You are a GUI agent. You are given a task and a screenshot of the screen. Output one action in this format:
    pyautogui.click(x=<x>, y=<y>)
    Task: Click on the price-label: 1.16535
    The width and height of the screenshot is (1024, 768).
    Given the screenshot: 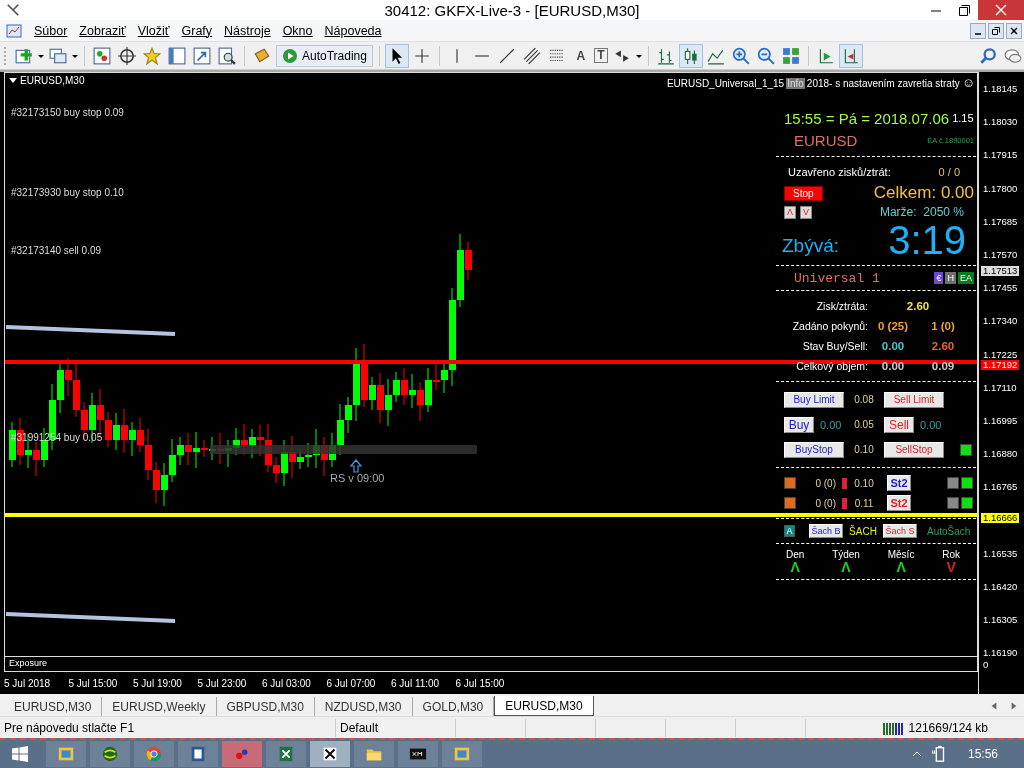 What is the action you would take?
    pyautogui.click(x=1000, y=553)
    